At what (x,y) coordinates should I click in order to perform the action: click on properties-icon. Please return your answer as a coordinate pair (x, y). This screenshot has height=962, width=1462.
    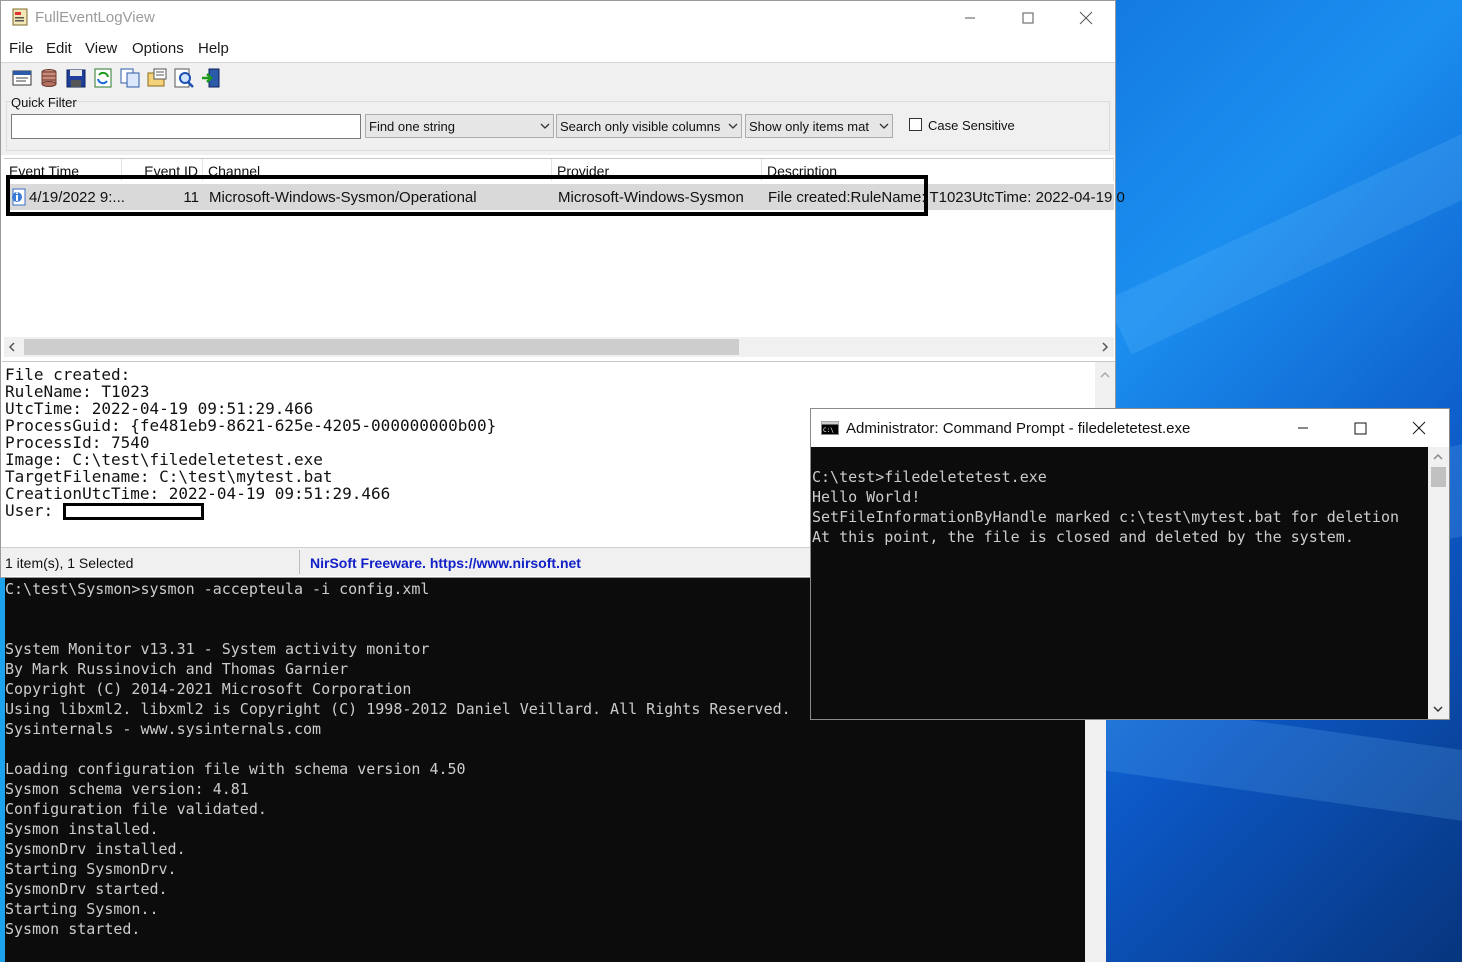
    Looking at the image, I should click on (22, 78).